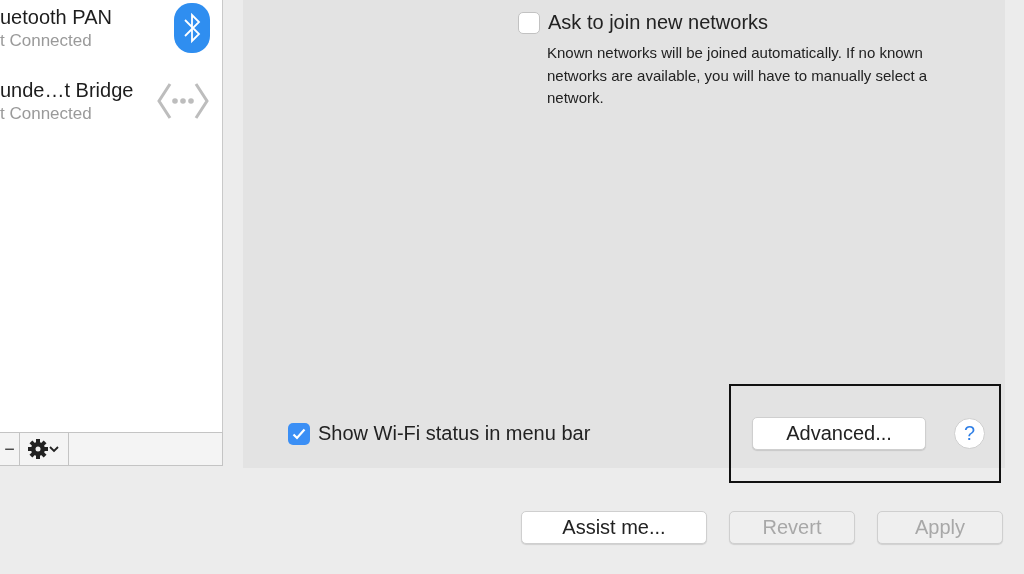 The height and width of the screenshot is (574, 1024). Describe the element at coordinates (10, 449) in the screenshot. I see `remove-button: −` at that location.